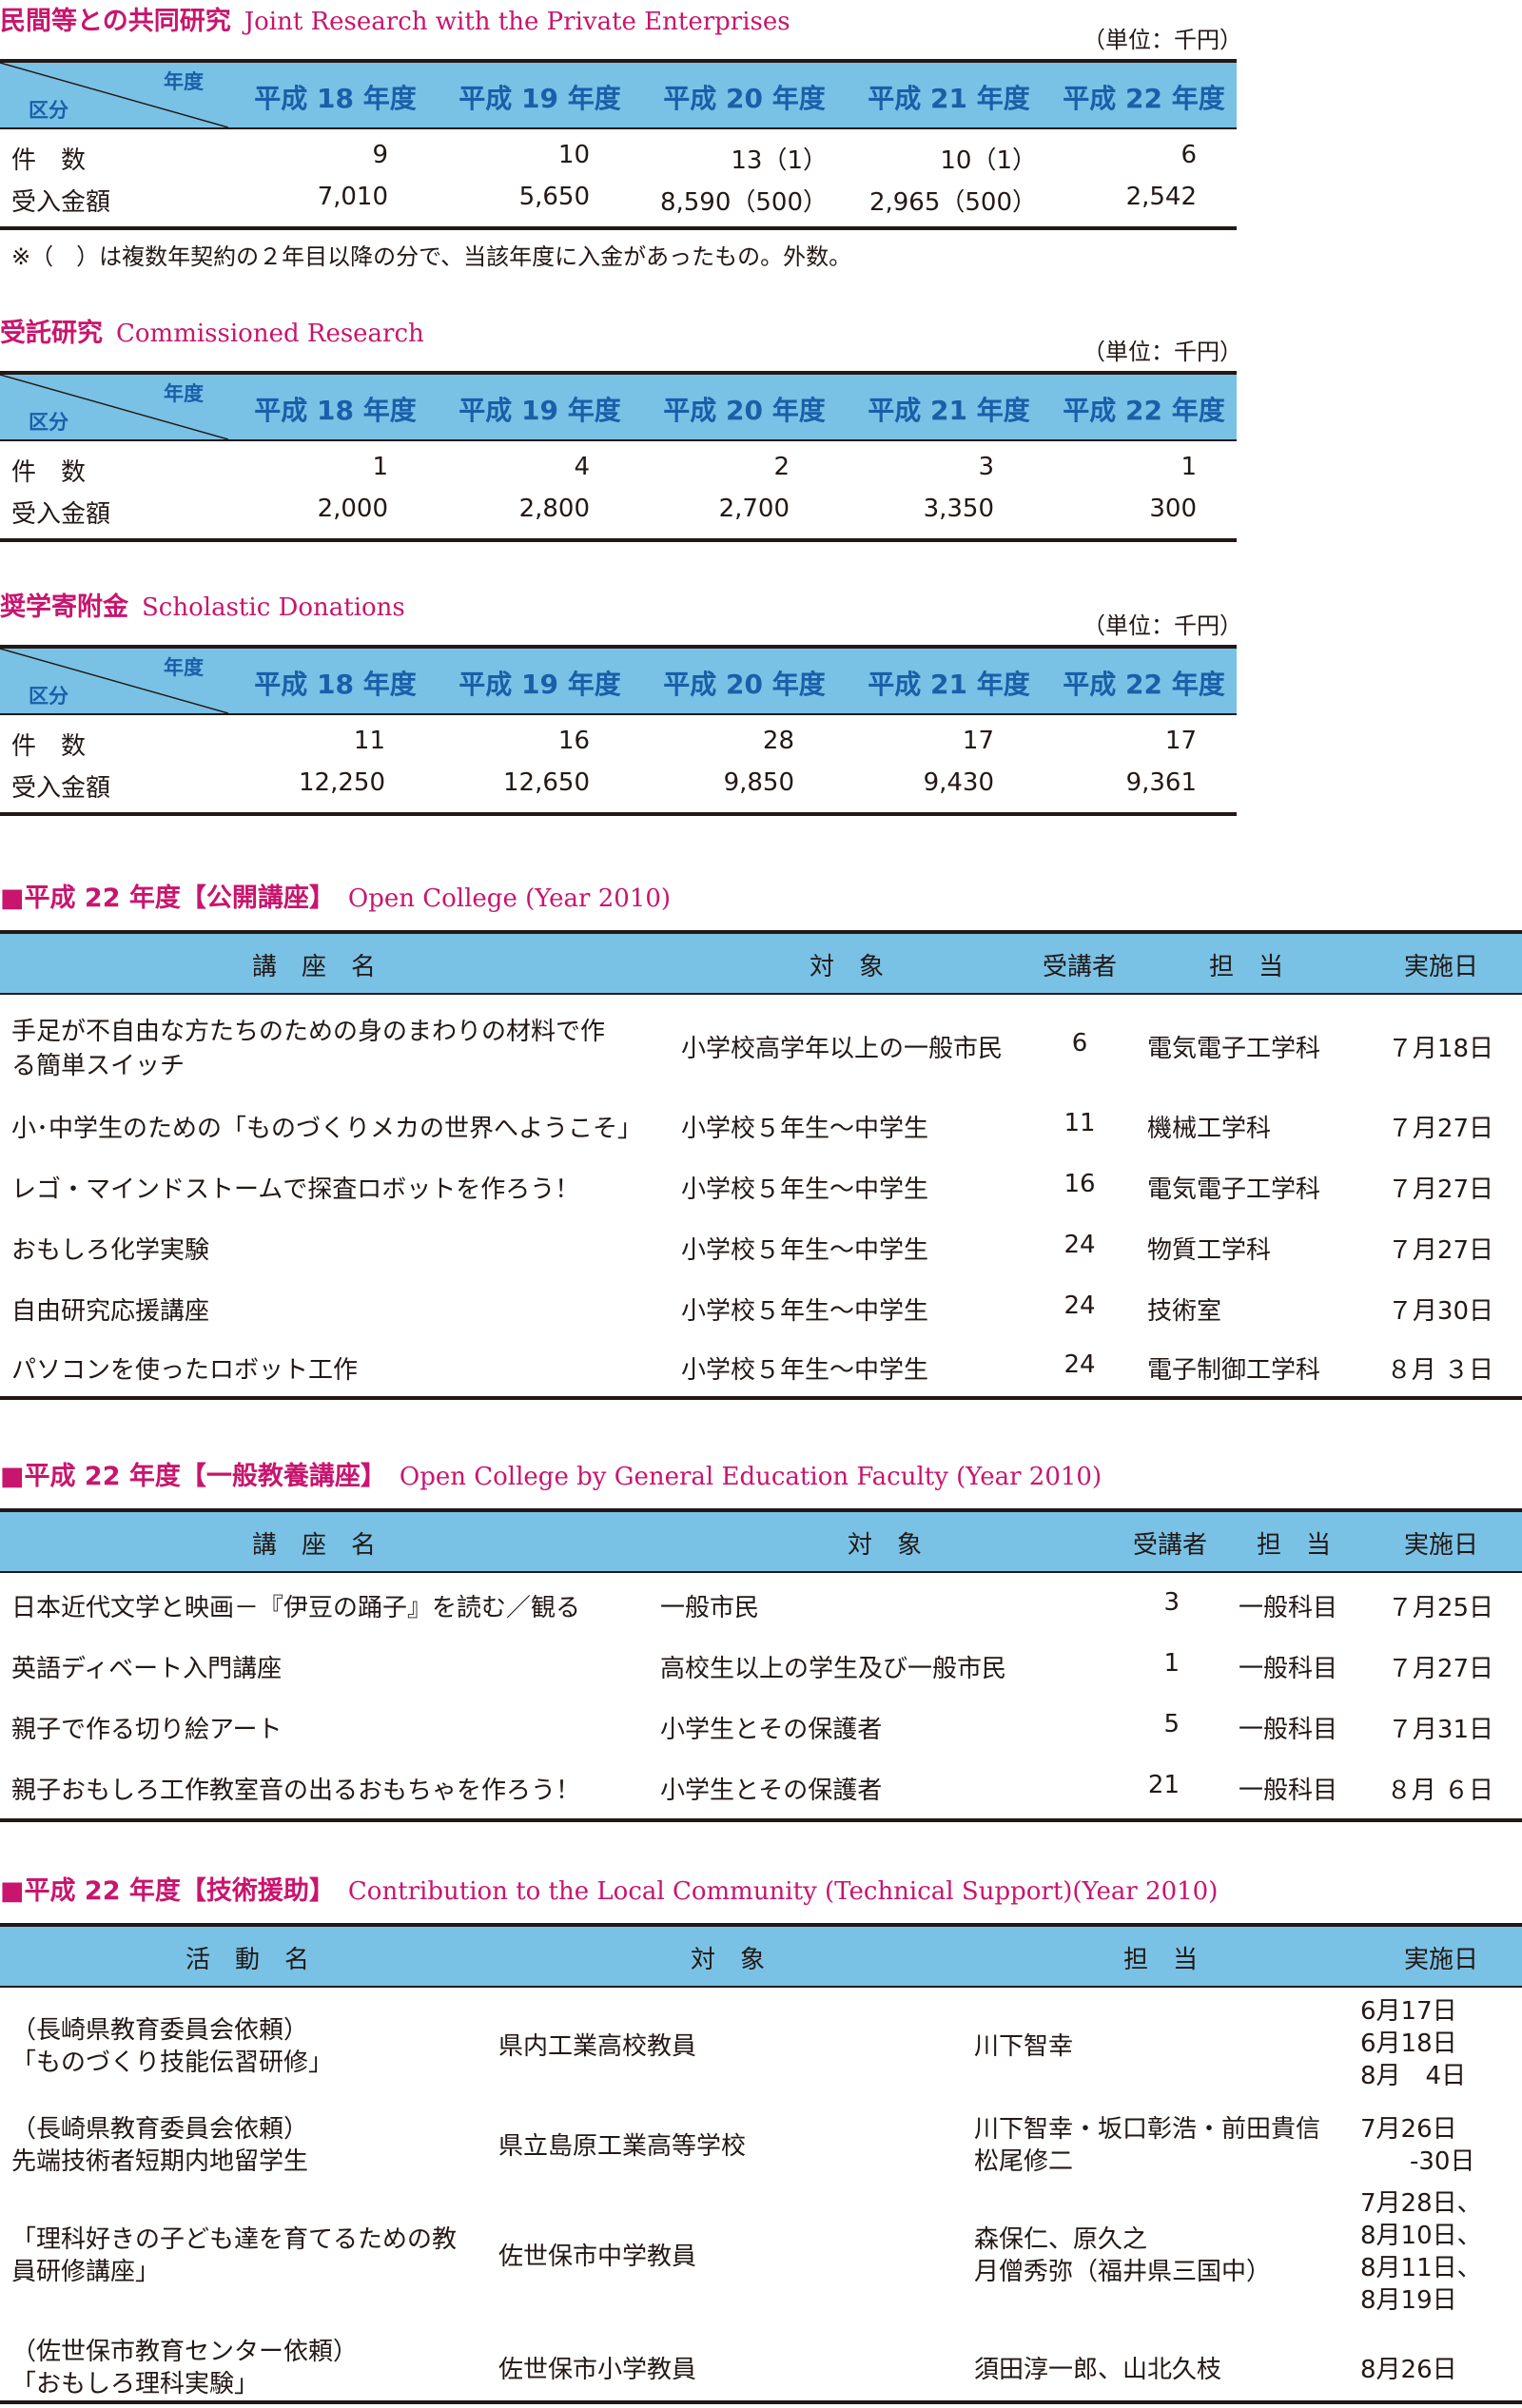  What do you see at coordinates (1098, 2370) in the screenshot?
I see `activity-staff: 須田淳一郎、山北久枝` at bounding box center [1098, 2370].